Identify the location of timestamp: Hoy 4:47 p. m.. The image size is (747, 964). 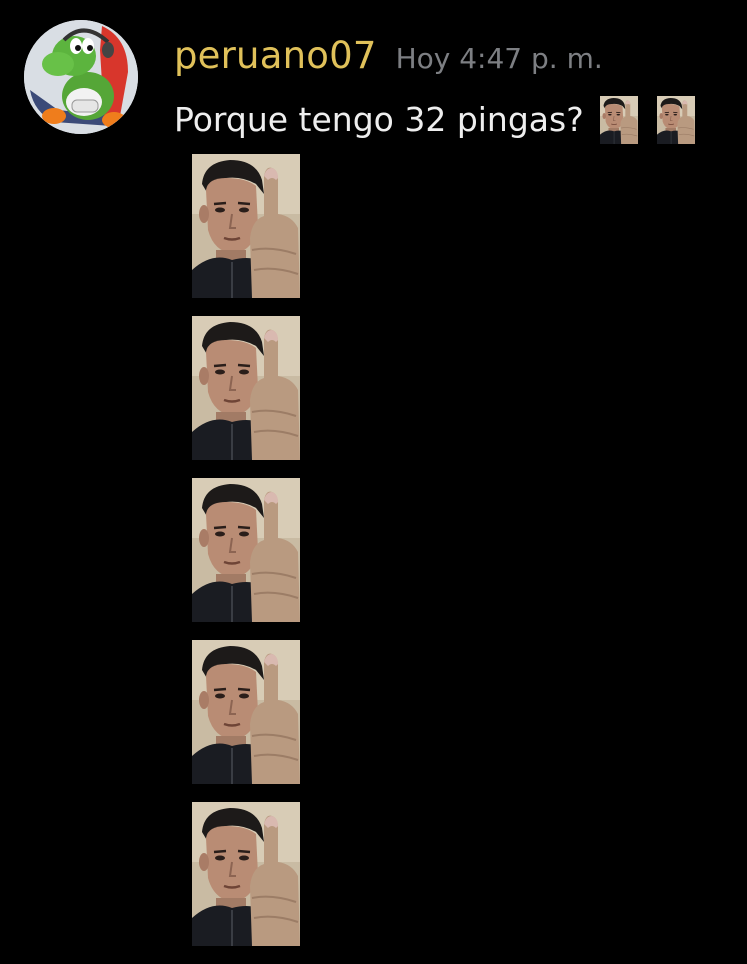
(499, 58).